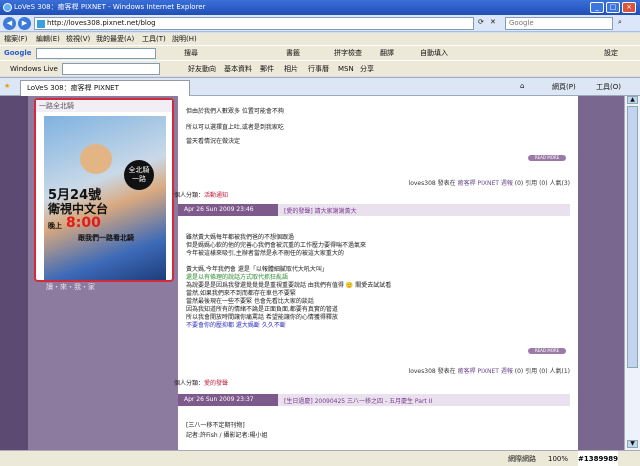 Image resolution: width=640 pixels, height=466 pixels. I want to click on post-title-link: [生日過慶] 20090425 三八一移之四 - 五月慶生 Part II, so click(358, 400).